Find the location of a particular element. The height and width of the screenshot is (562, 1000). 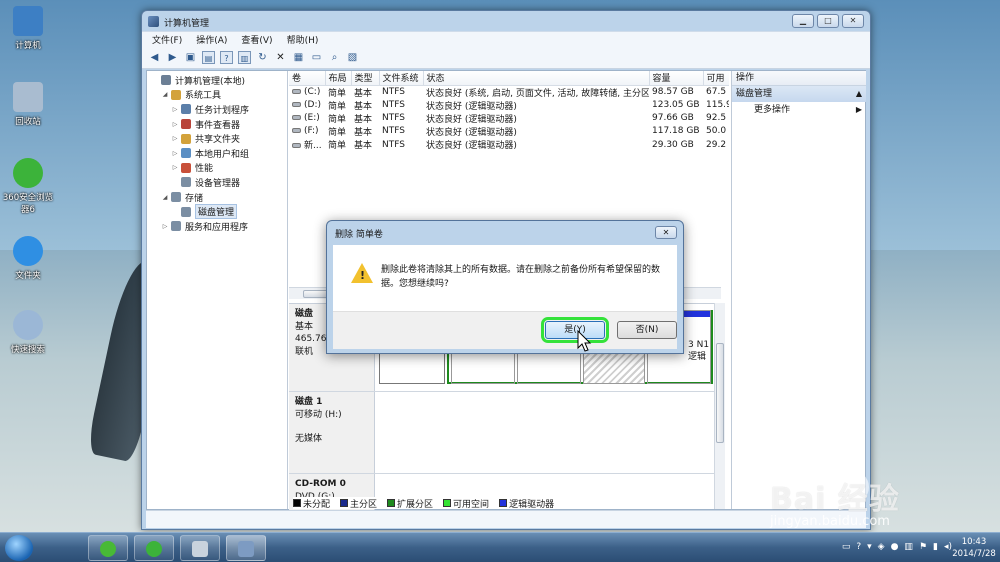

menu-action: 操作(A) is located at coordinates (211, 39).